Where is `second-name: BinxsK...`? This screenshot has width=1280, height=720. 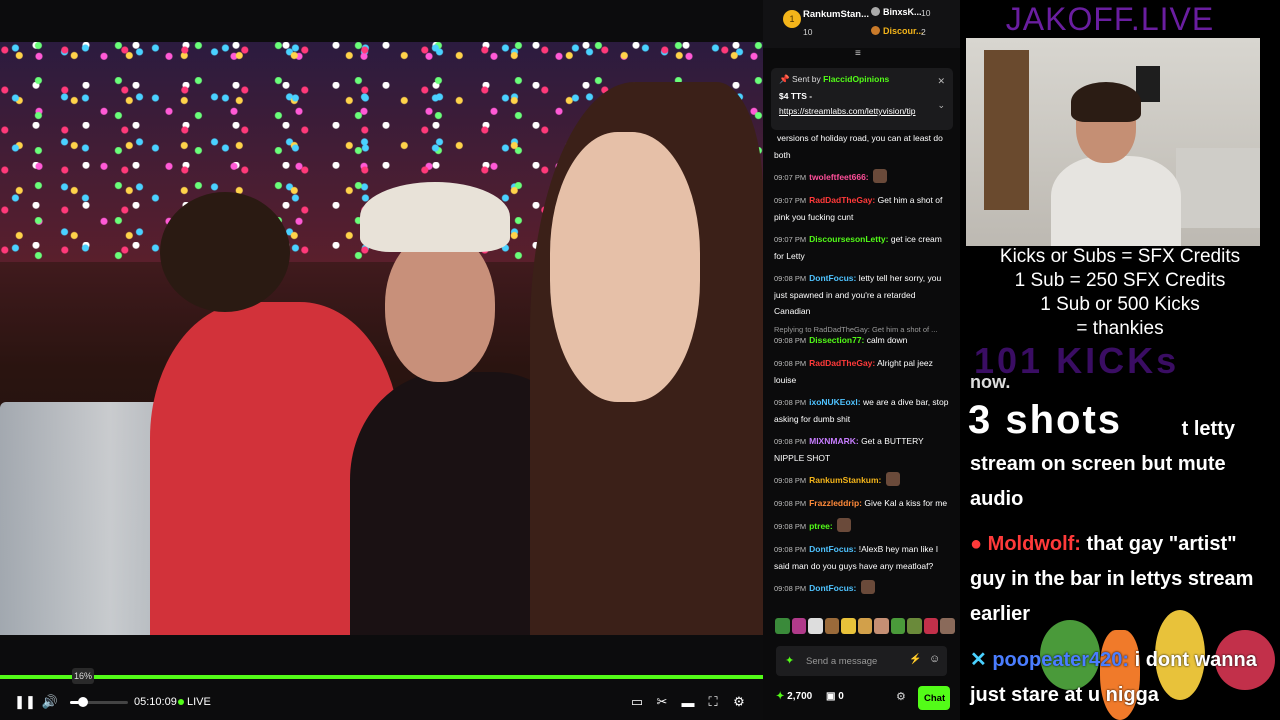 second-name: BinxsK... is located at coordinates (902, 12).